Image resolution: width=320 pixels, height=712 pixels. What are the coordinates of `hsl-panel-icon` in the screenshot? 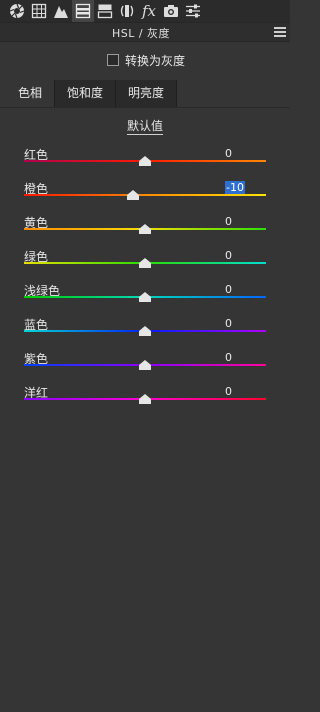 It's located at (83, 11).